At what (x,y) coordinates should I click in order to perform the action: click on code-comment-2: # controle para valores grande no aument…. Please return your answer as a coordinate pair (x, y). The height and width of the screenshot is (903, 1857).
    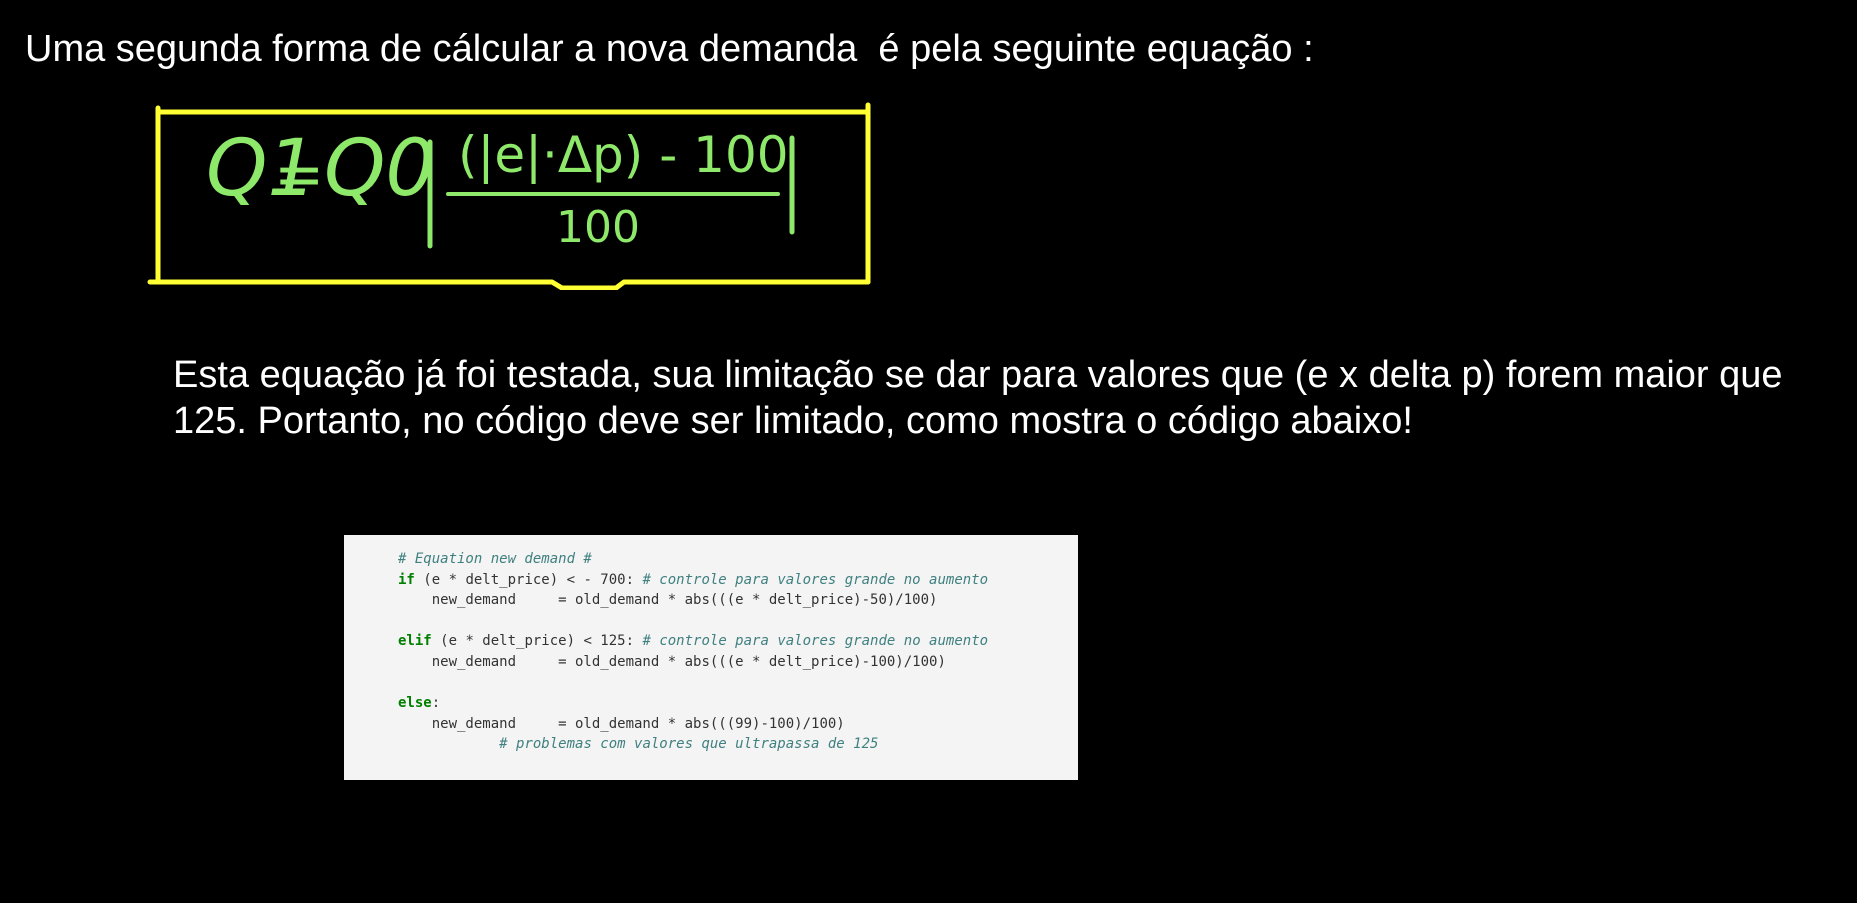
    Looking at the image, I should click on (815, 641).